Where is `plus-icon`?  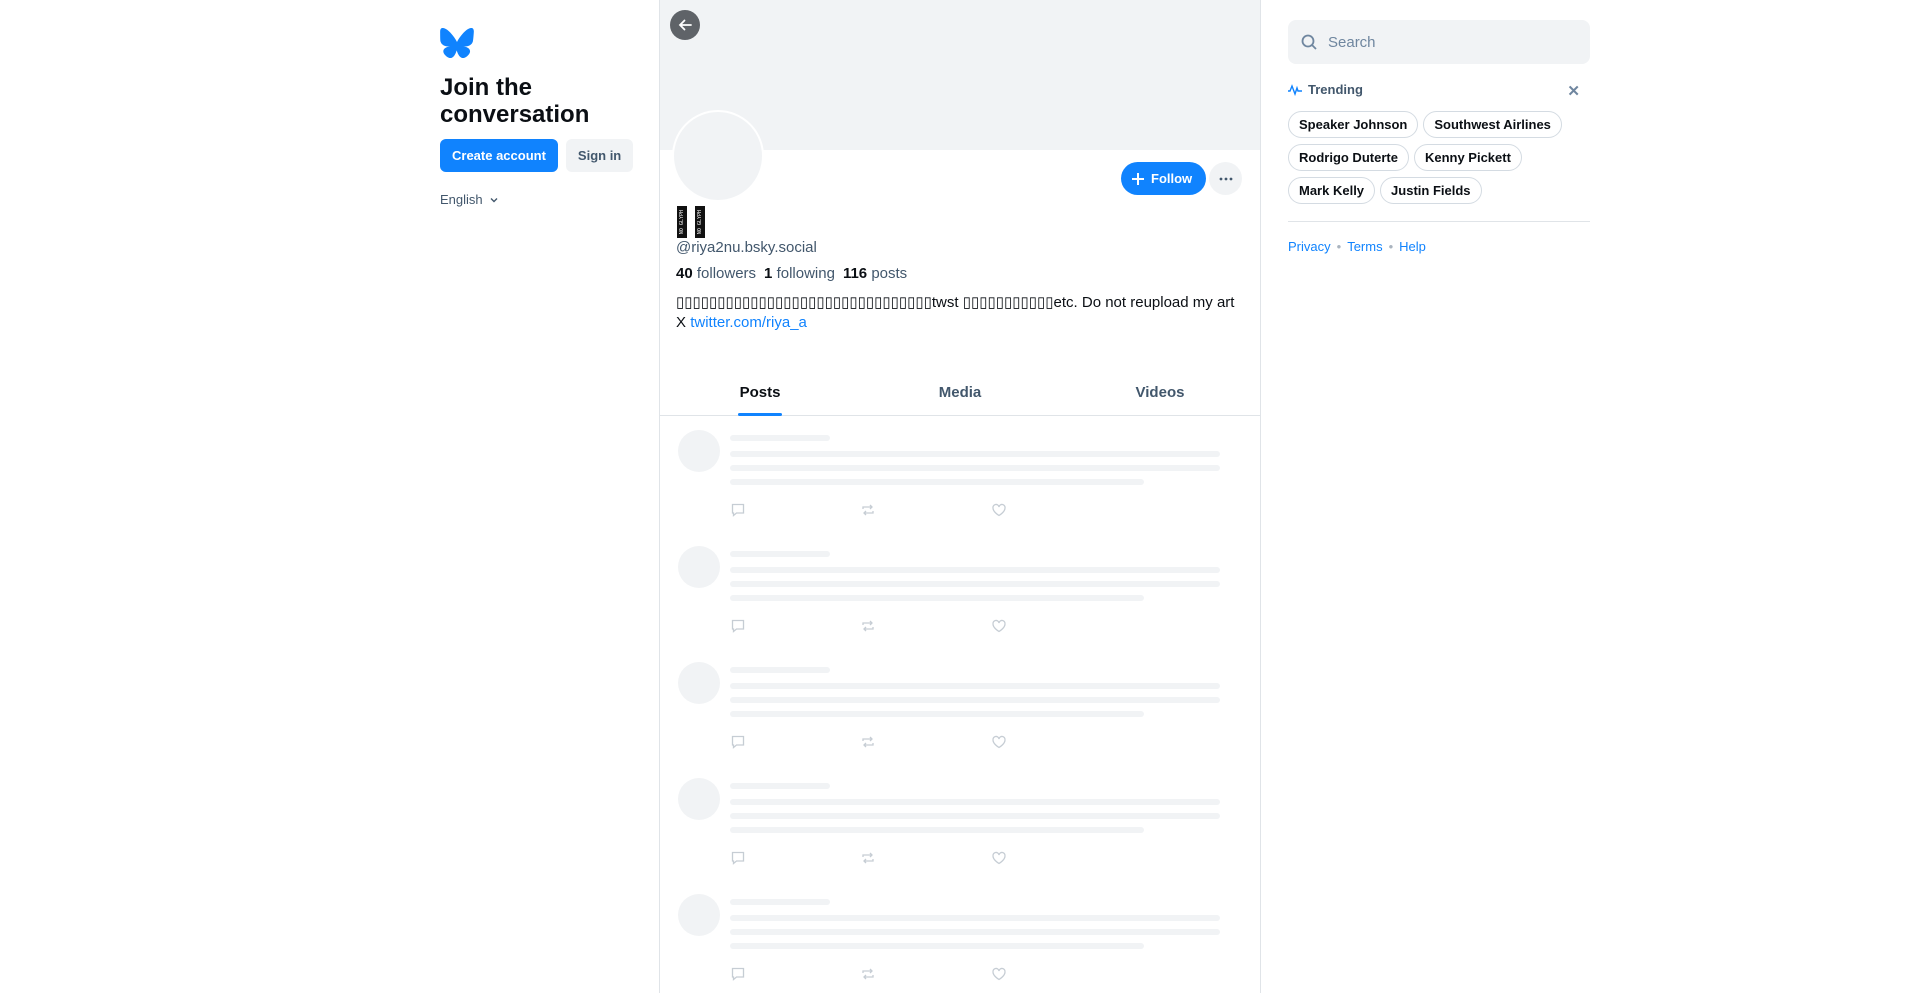 plus-icon is located at coordinates (1138, 178).